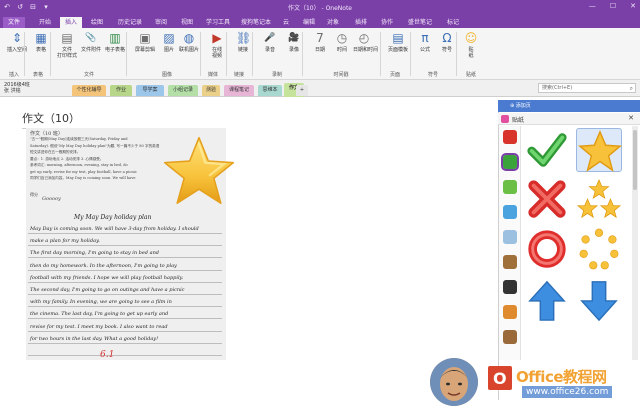  I want to click on file-printout-button: ▤ 文件 打印样式, so click(67, 45).